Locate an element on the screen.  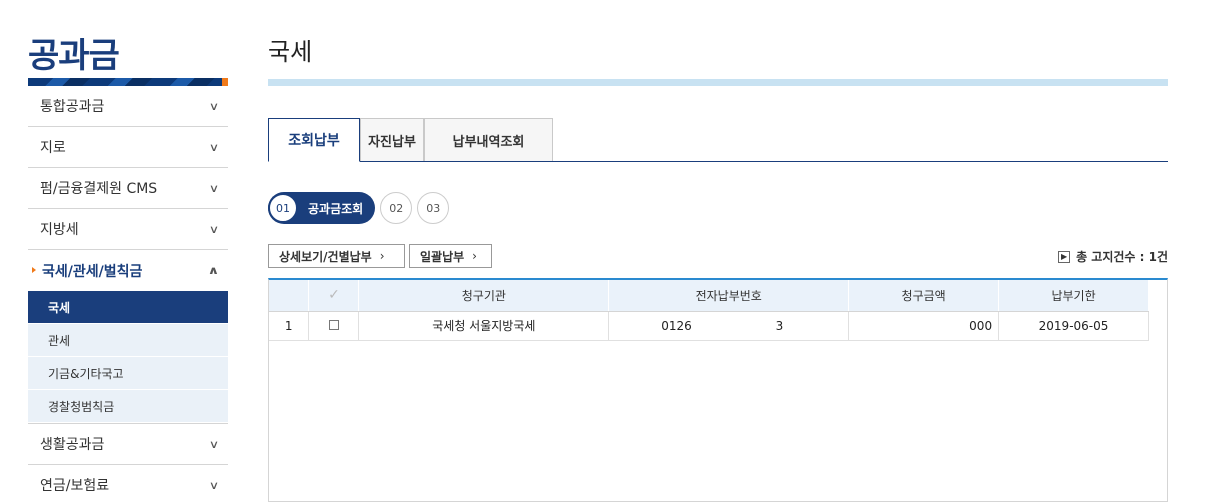
bulk-pay-button: 일괄납부 › is located at coordinates (450, 256).